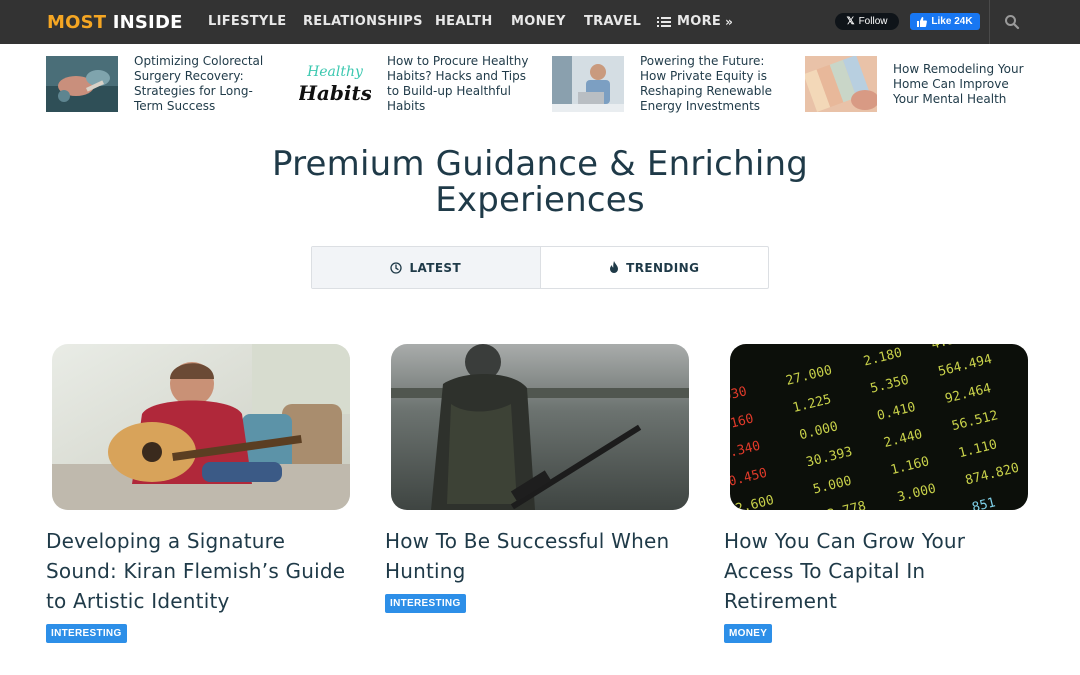  I want to click on x-follow-button: 𝕏 Follow, so click(867, 21).